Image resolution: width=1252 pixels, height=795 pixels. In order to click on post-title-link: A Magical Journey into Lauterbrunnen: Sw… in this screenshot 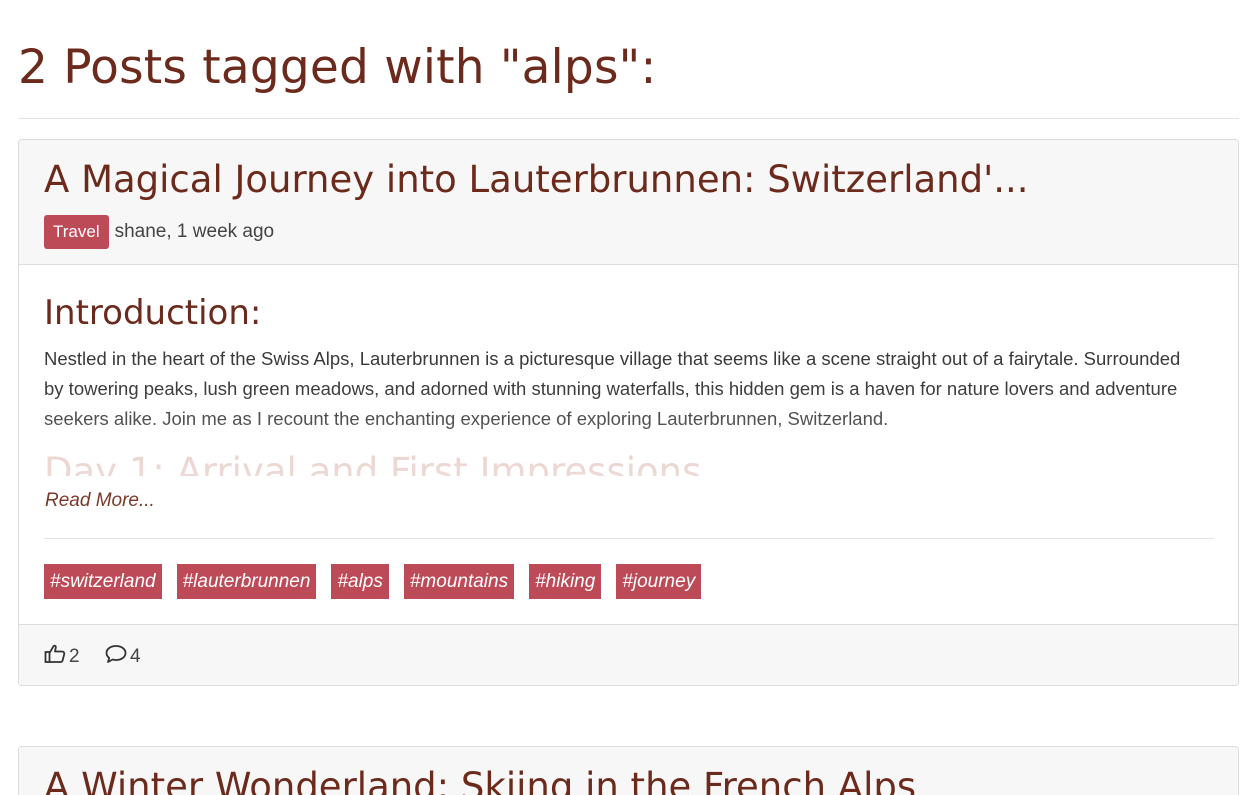, I will do `click(536, 180)`.